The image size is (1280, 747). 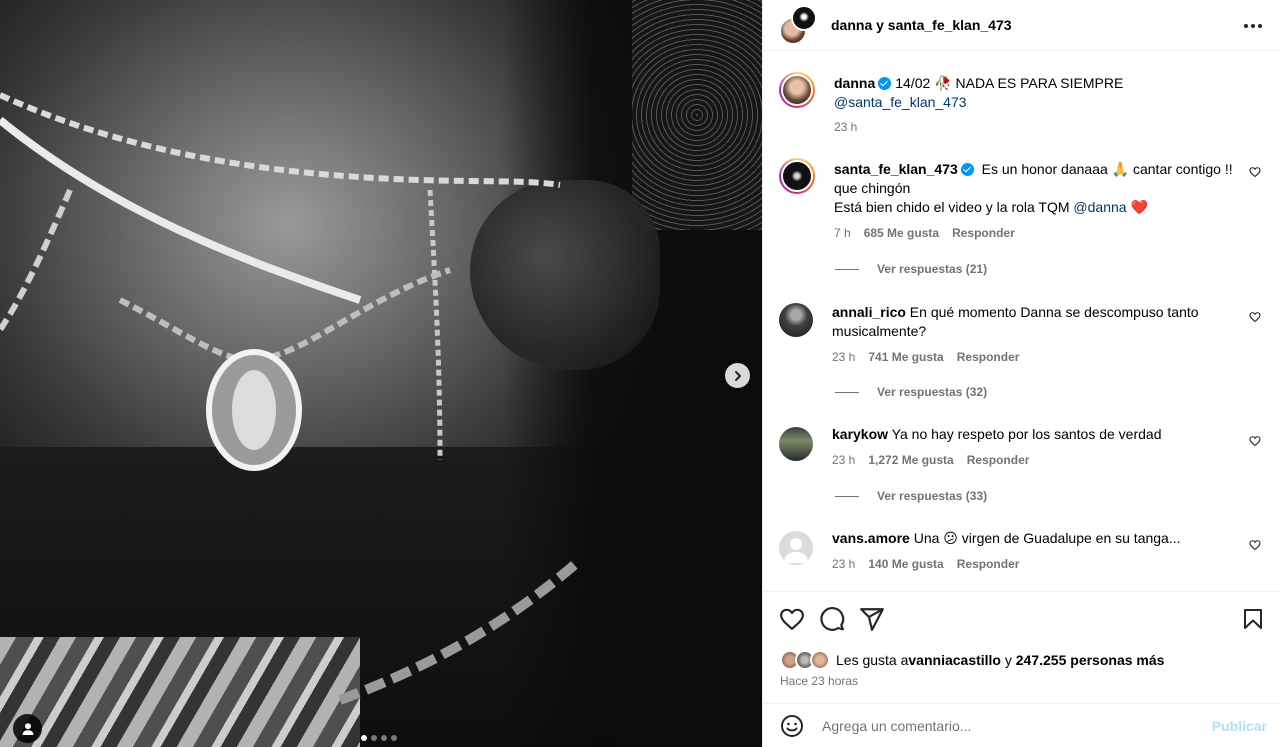 What do you see at coordinates (954, 660) in the screenshot?
I see `likes-user: vanniacastillo` at bounding box center [954, 660].